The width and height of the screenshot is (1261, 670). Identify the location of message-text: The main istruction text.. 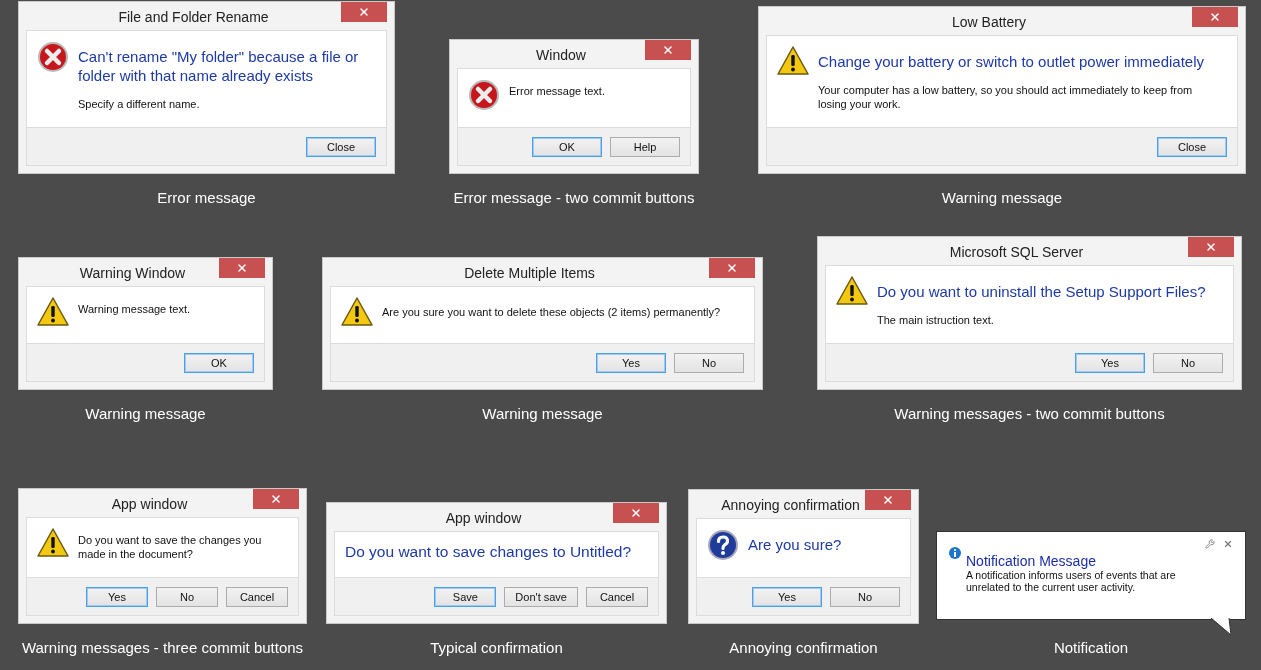
(936, 320).